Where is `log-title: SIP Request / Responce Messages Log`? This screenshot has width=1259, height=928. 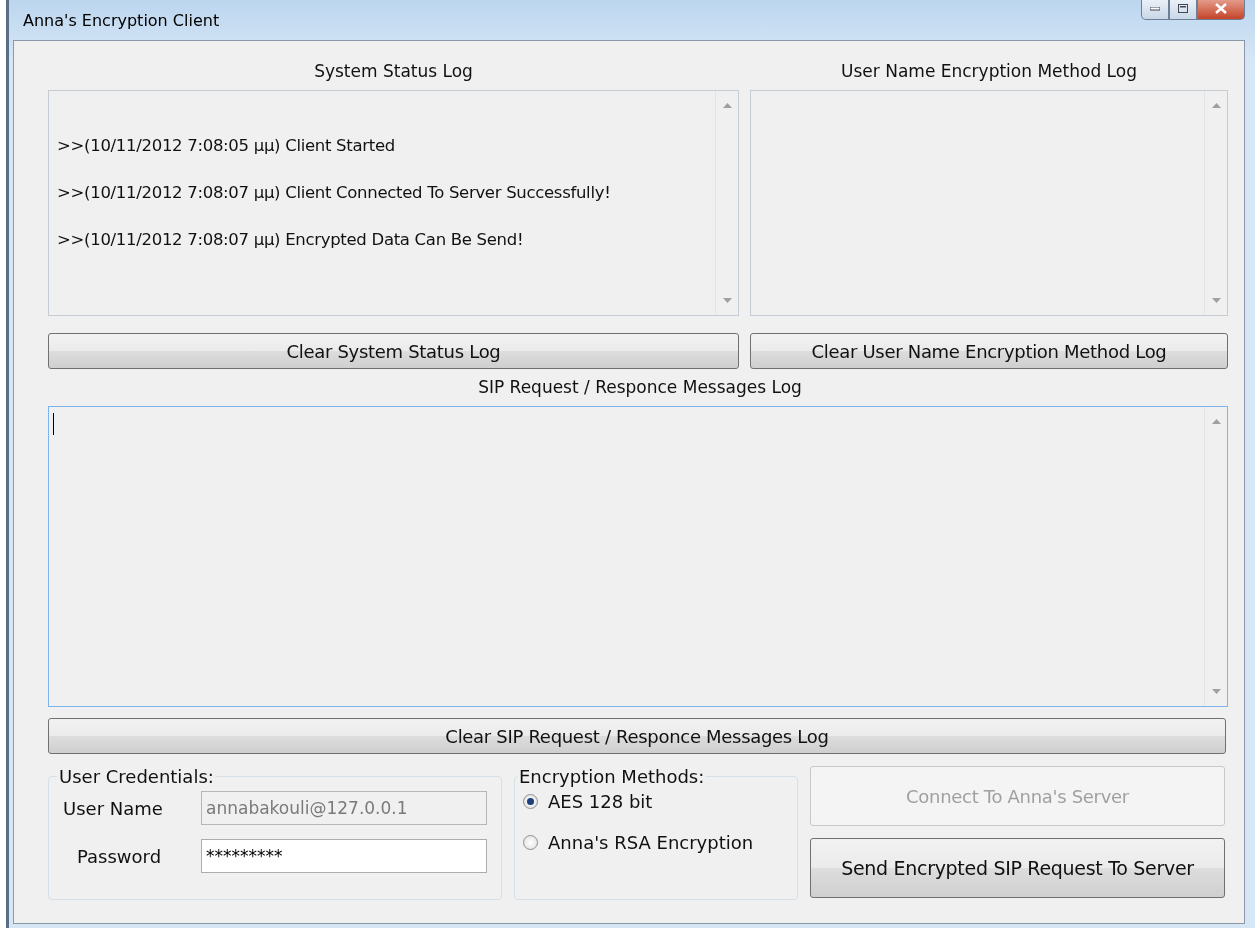
log-title: SIP Request / Responce Messages Log is located at coordinates (640, 387).